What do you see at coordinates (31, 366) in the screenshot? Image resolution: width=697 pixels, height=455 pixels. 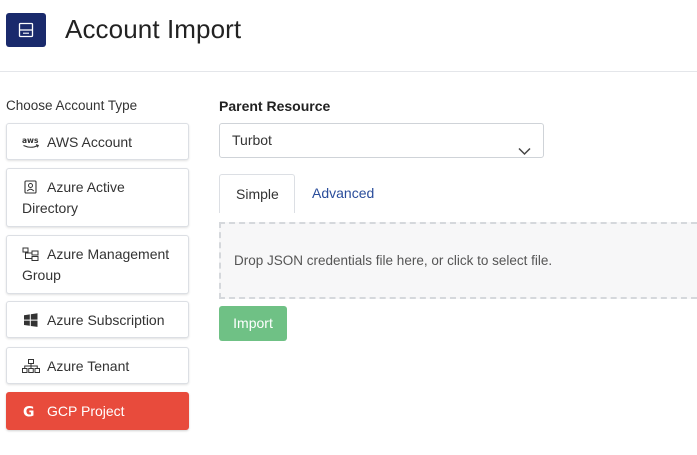 I see `org-chart-icon` at bounding box center [31, 366].